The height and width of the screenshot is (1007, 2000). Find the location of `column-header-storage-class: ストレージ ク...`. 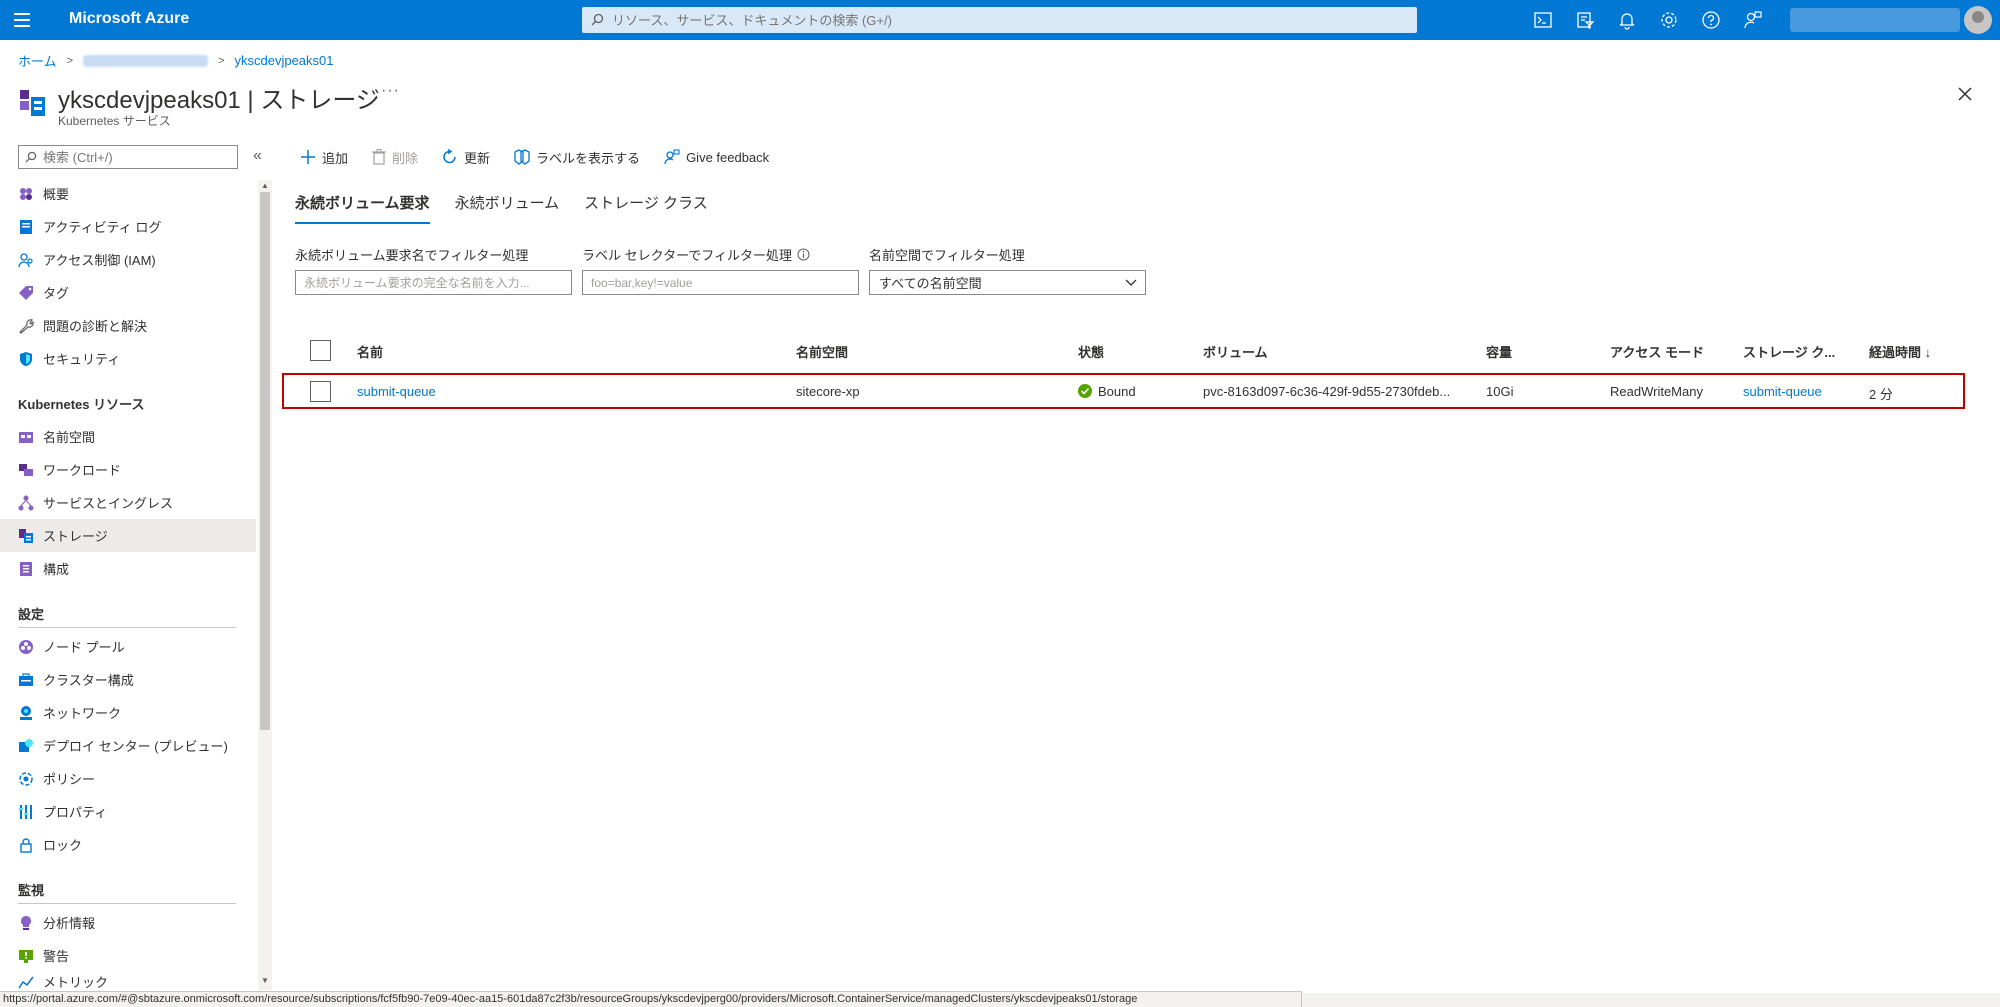

column-header-storage-class: ストレージ ク... is located at coordinates (1789, 351).